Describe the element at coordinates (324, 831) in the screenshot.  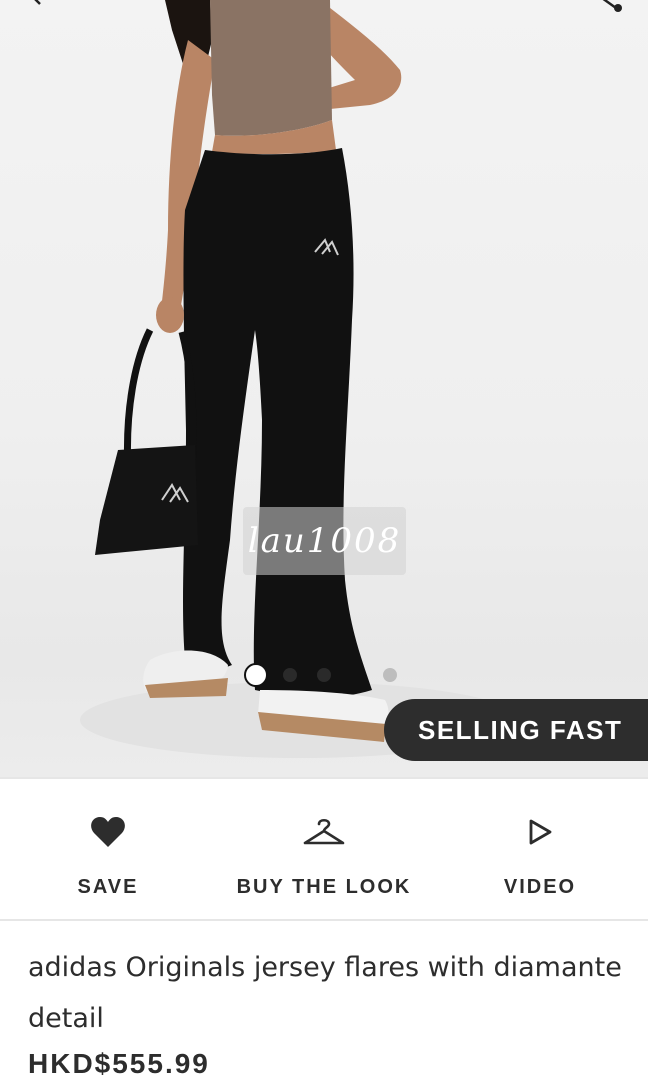
I see `hanger-icon` at that location.